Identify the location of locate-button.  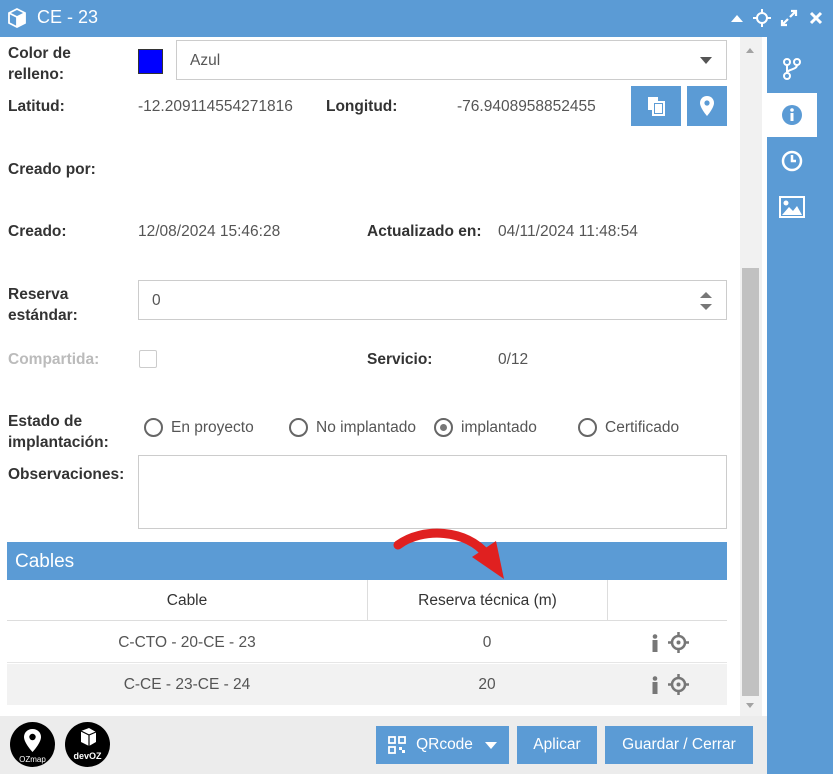
(707, 106).